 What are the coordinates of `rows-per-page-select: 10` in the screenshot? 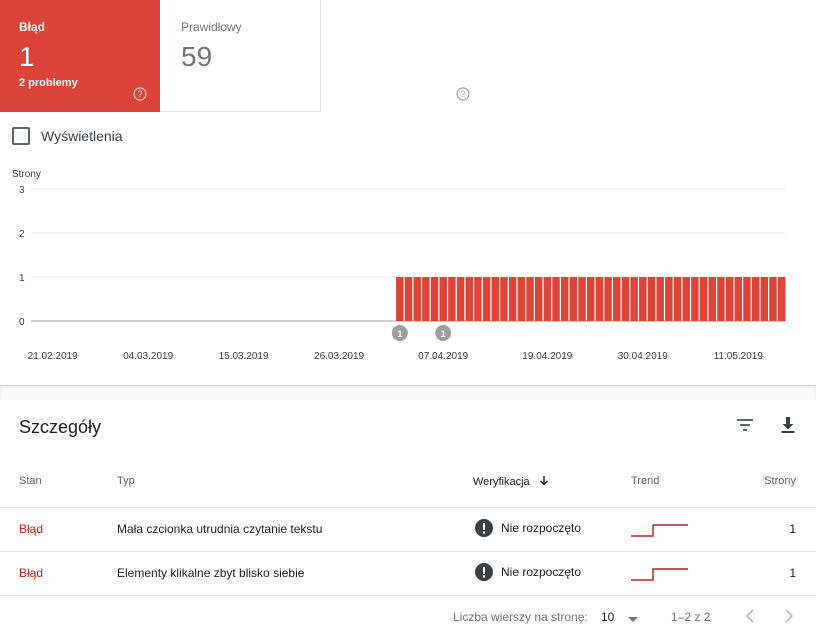 It's located at (620, 617).